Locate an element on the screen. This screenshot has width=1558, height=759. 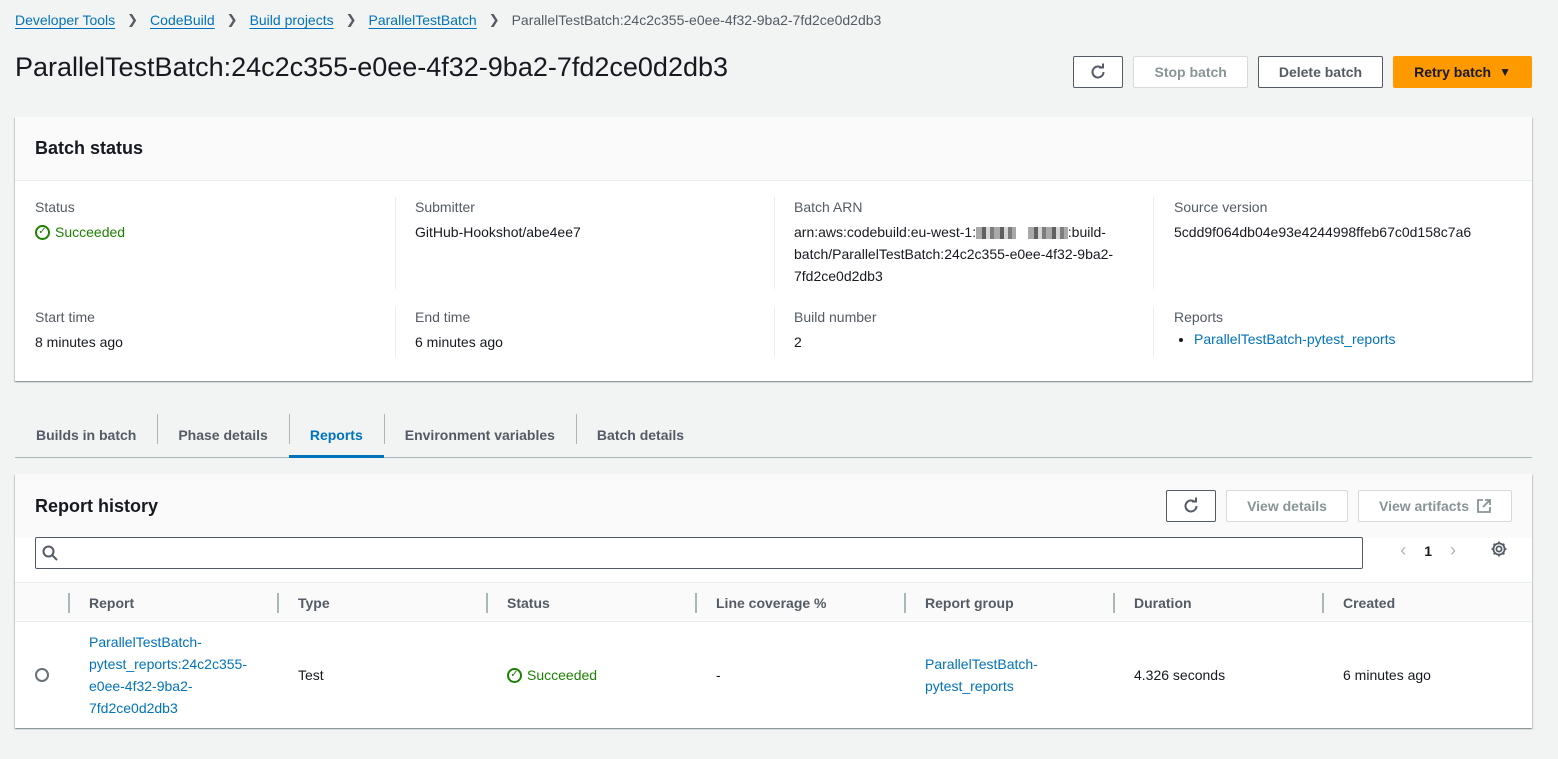
breadcrumb-codebuild: CodeBuild is located at coordinates (182, 20).